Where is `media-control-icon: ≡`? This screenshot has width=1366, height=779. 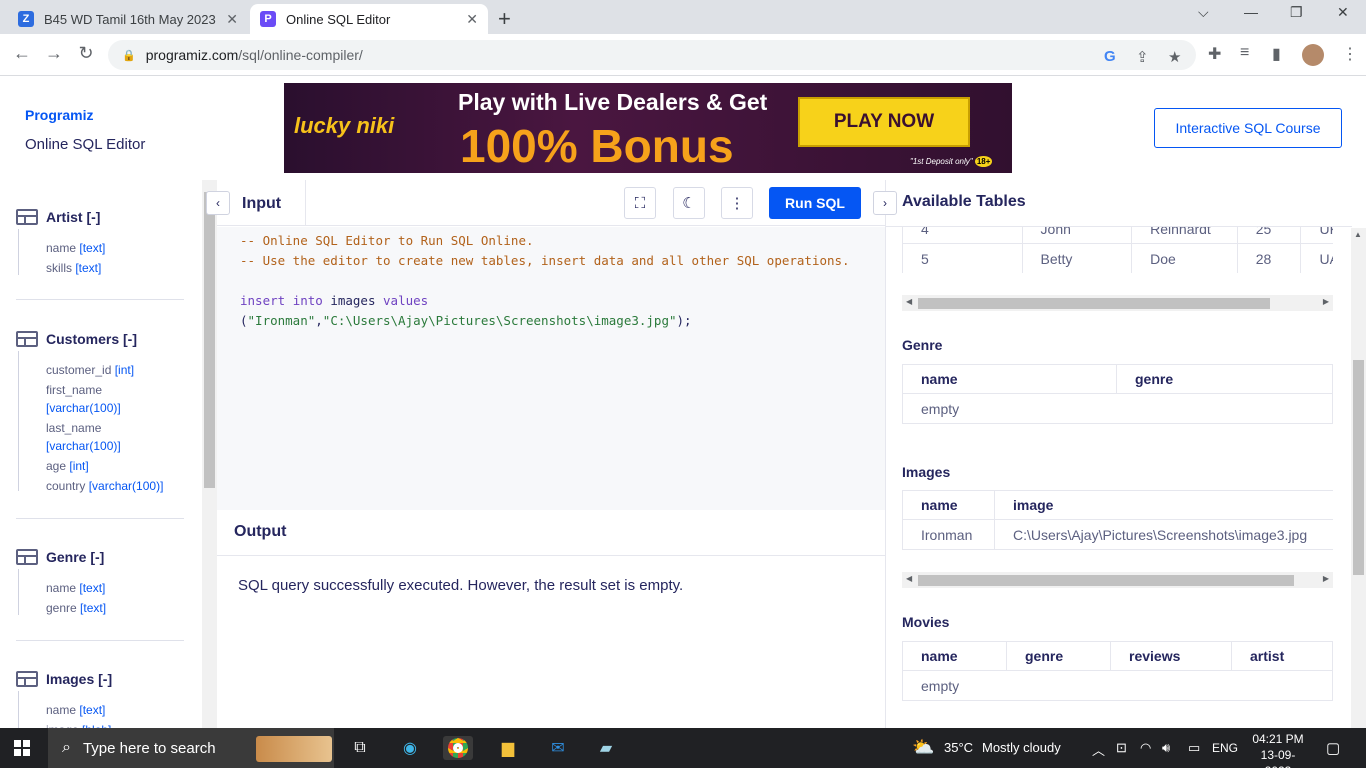
media-control-icon: ≡ is located at coordinates (1244, 53).